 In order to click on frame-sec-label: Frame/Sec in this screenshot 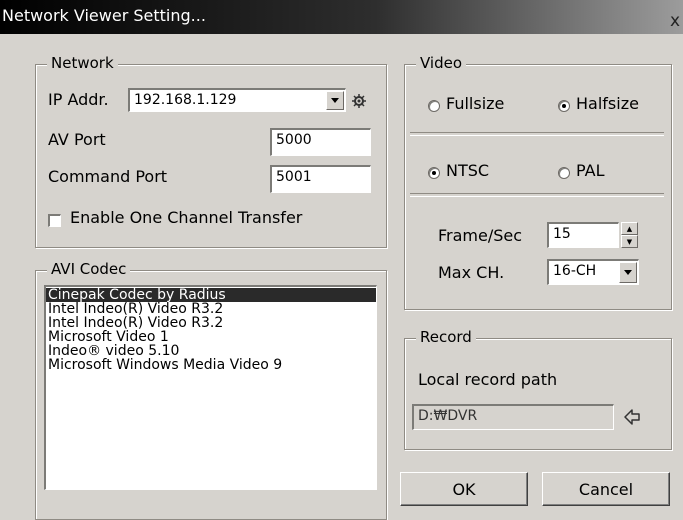, I will do `click(480, 235)`.